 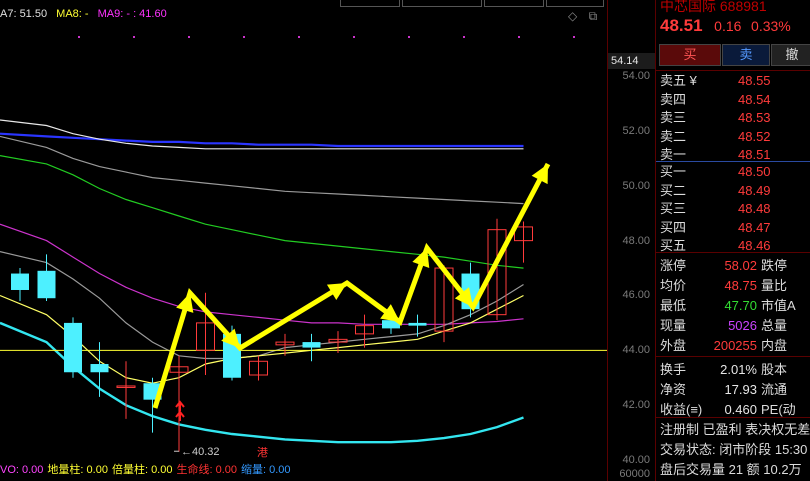 I want to click on stat-label-2: 股本, so click(x=774, y=369).